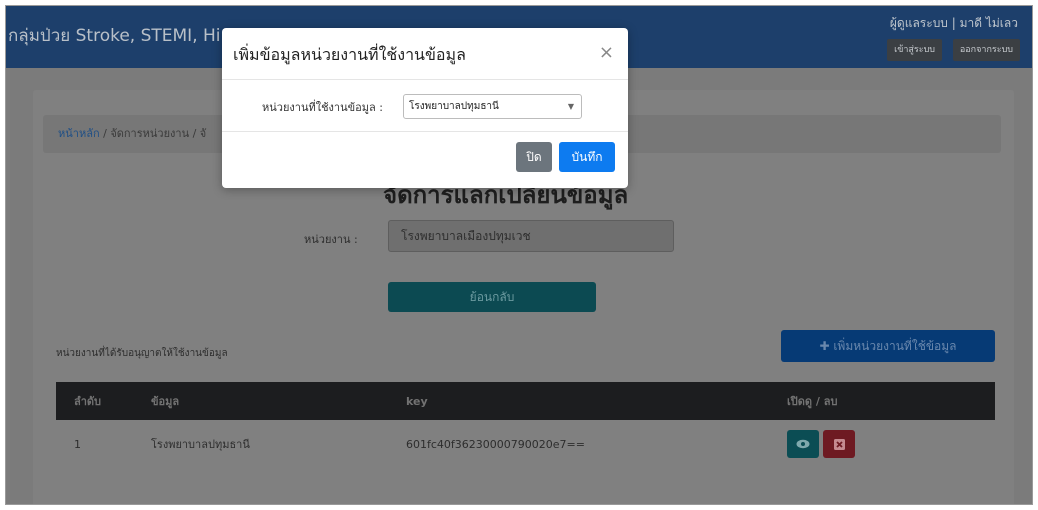 The height and width of the screenshot is (510, 1038). Describe the element at coordinates (454, 106) in the screenshot. I see `unit-select-value: โรงพยาบาลปทุมธานี` at that location.